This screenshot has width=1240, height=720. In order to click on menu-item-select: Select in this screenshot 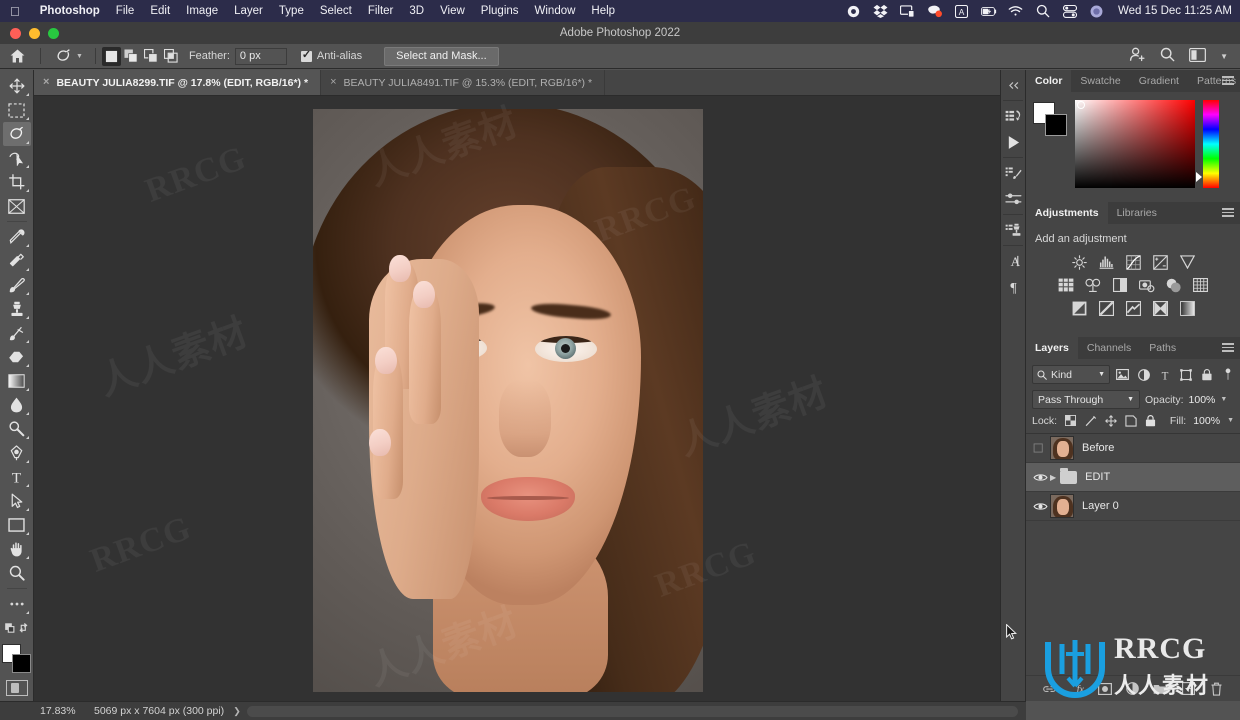, I will do `click(336, 11)`.